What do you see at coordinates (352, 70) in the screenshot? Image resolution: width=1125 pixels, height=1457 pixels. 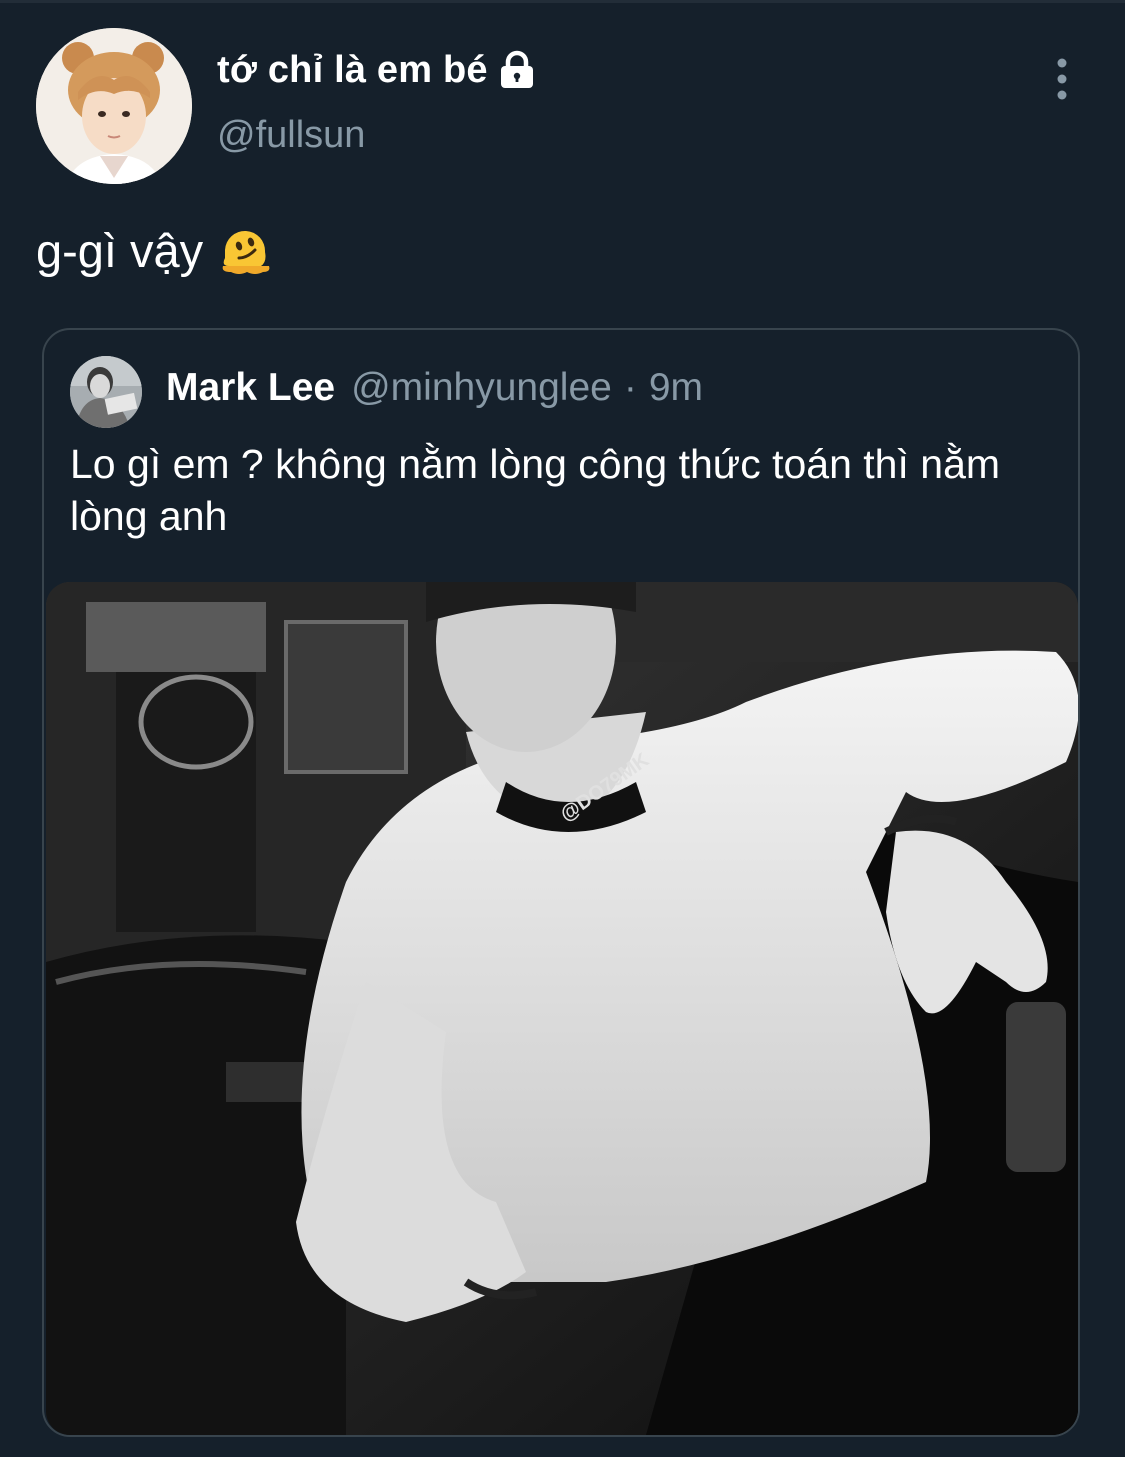 I see `author-display-name: tớ chỉ là em bé` at bounding box center [352, 70].